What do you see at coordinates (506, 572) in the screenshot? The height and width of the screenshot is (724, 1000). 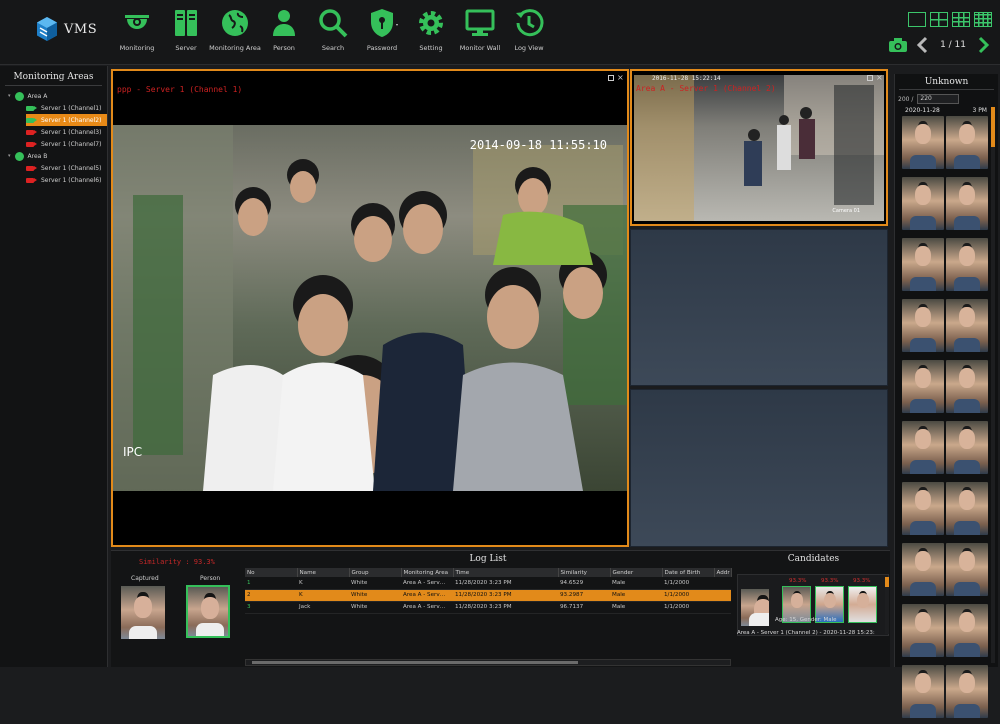 I see `column-header: Time` at bounding box center [506, 572].